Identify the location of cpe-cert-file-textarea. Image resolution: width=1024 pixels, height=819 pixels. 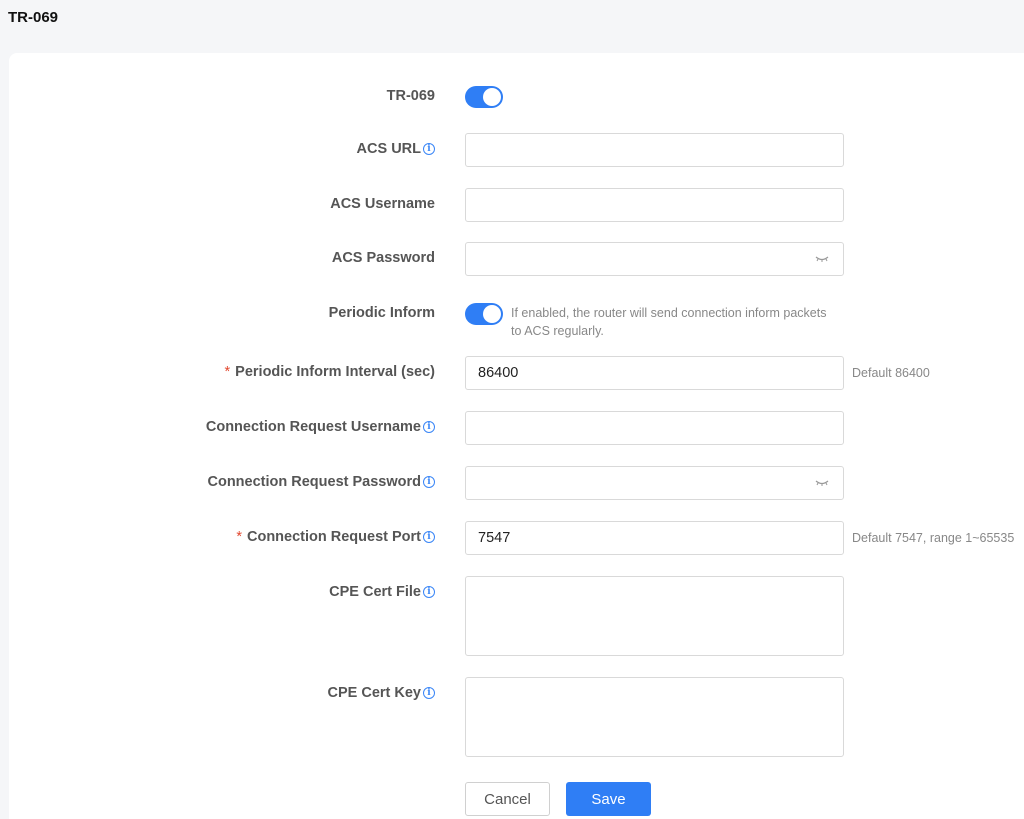
(654, 616).